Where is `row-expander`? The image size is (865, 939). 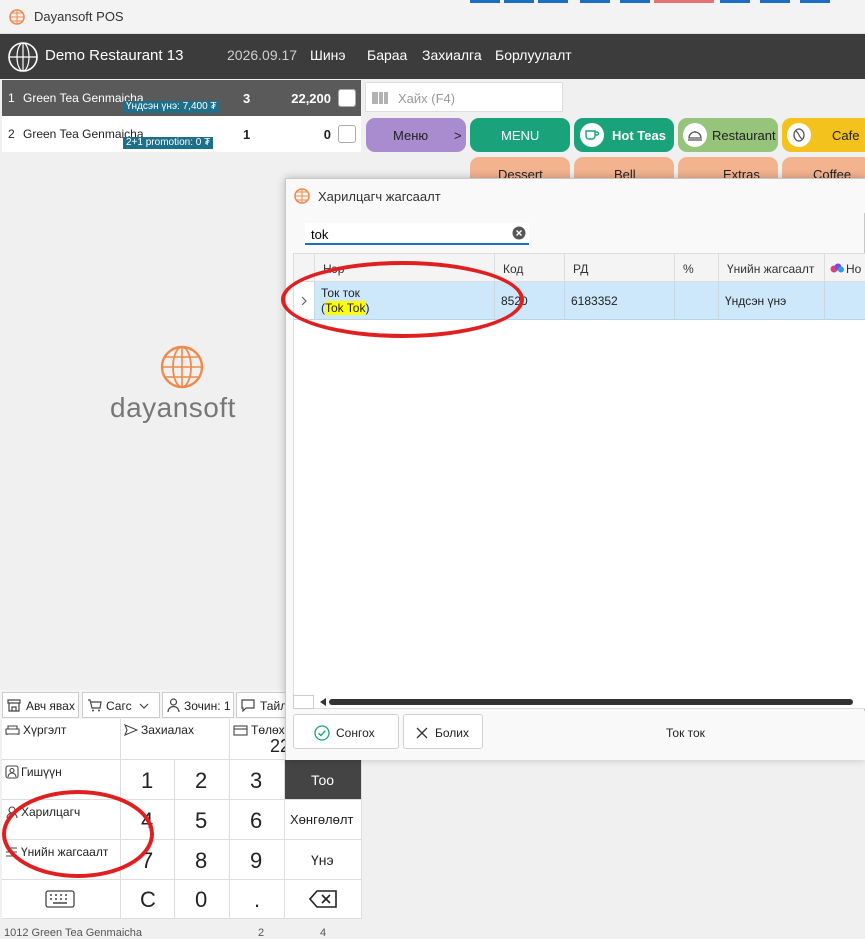
row-expander is located at coordinates (304, 301).